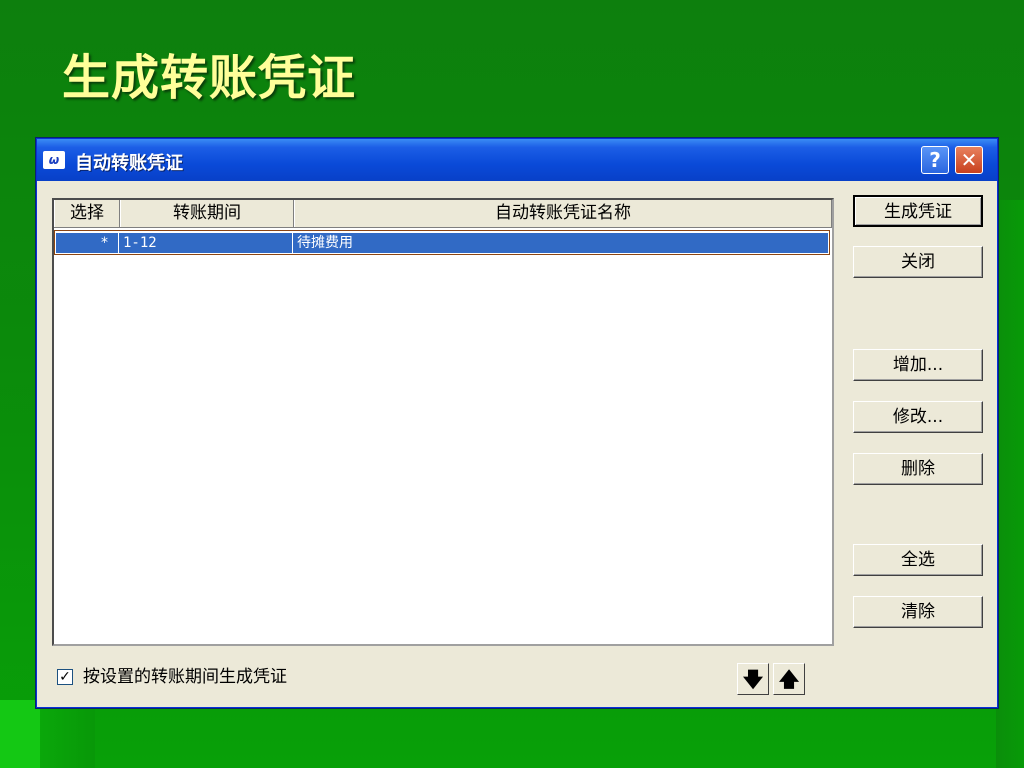  Describe the element at coordinates (969, 160) in the screenshot. I see `close-window-button: ✕` at that location.